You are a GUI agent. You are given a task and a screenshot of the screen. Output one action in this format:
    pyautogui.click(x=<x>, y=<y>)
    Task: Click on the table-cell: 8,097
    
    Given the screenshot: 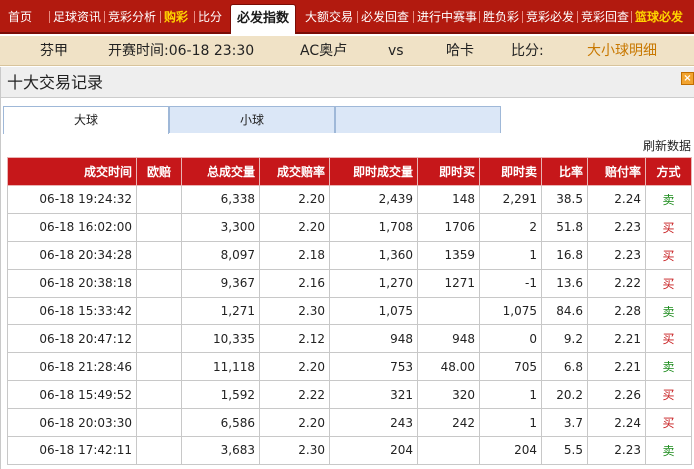 What is the action you would take?
    pyautogui.click(x=220, y=255)
    